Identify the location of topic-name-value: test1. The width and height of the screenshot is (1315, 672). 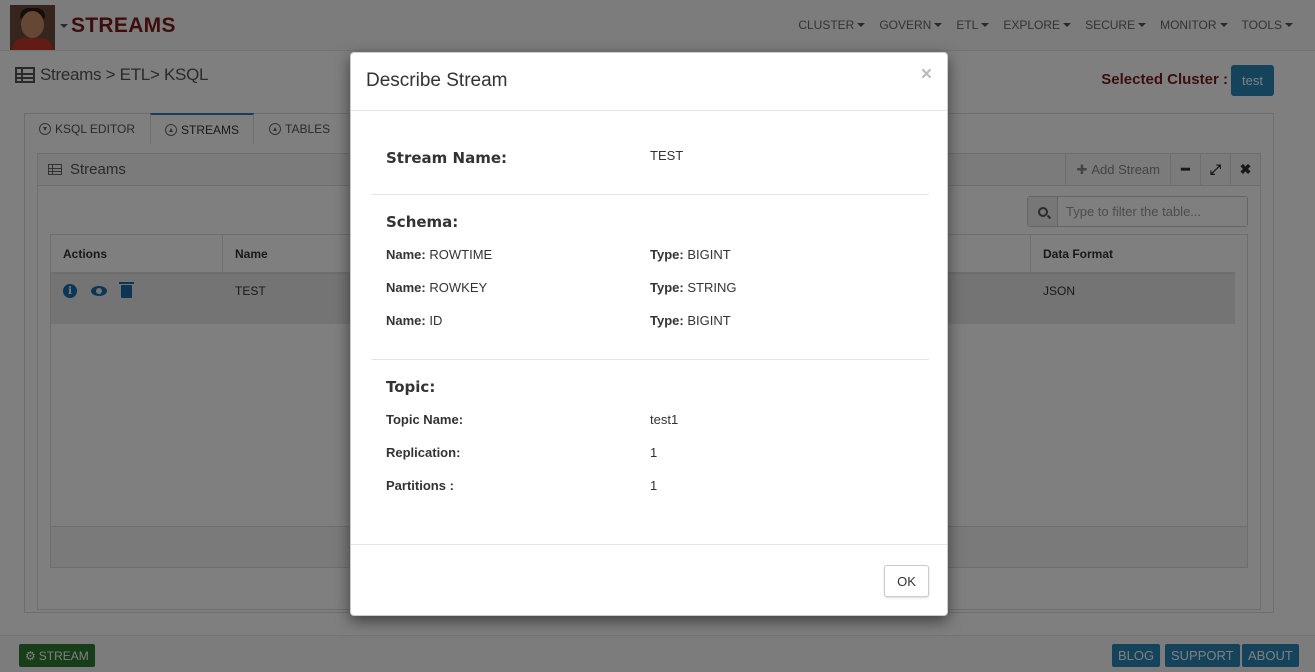
(664, 419).